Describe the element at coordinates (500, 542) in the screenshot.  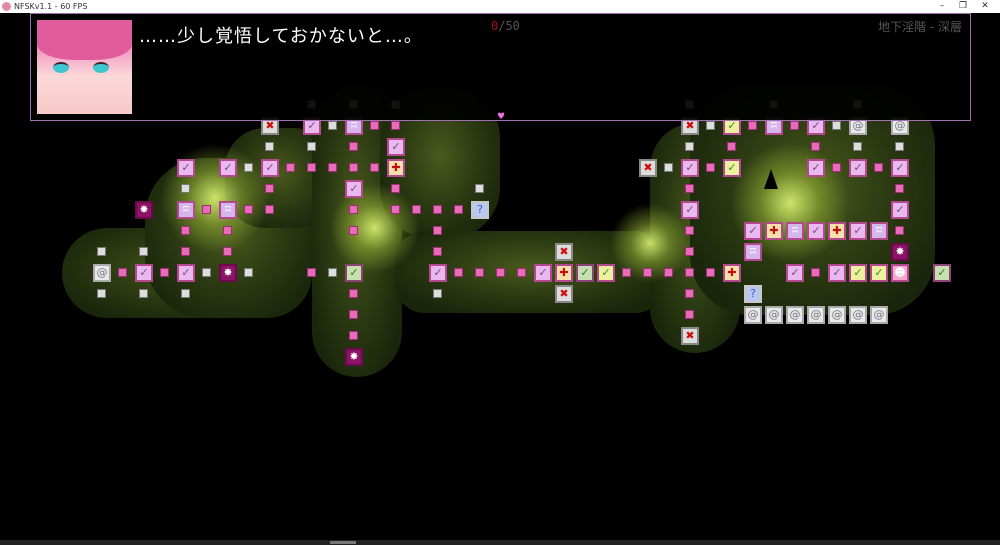
I see `horizontal-scrollbar` at that location.